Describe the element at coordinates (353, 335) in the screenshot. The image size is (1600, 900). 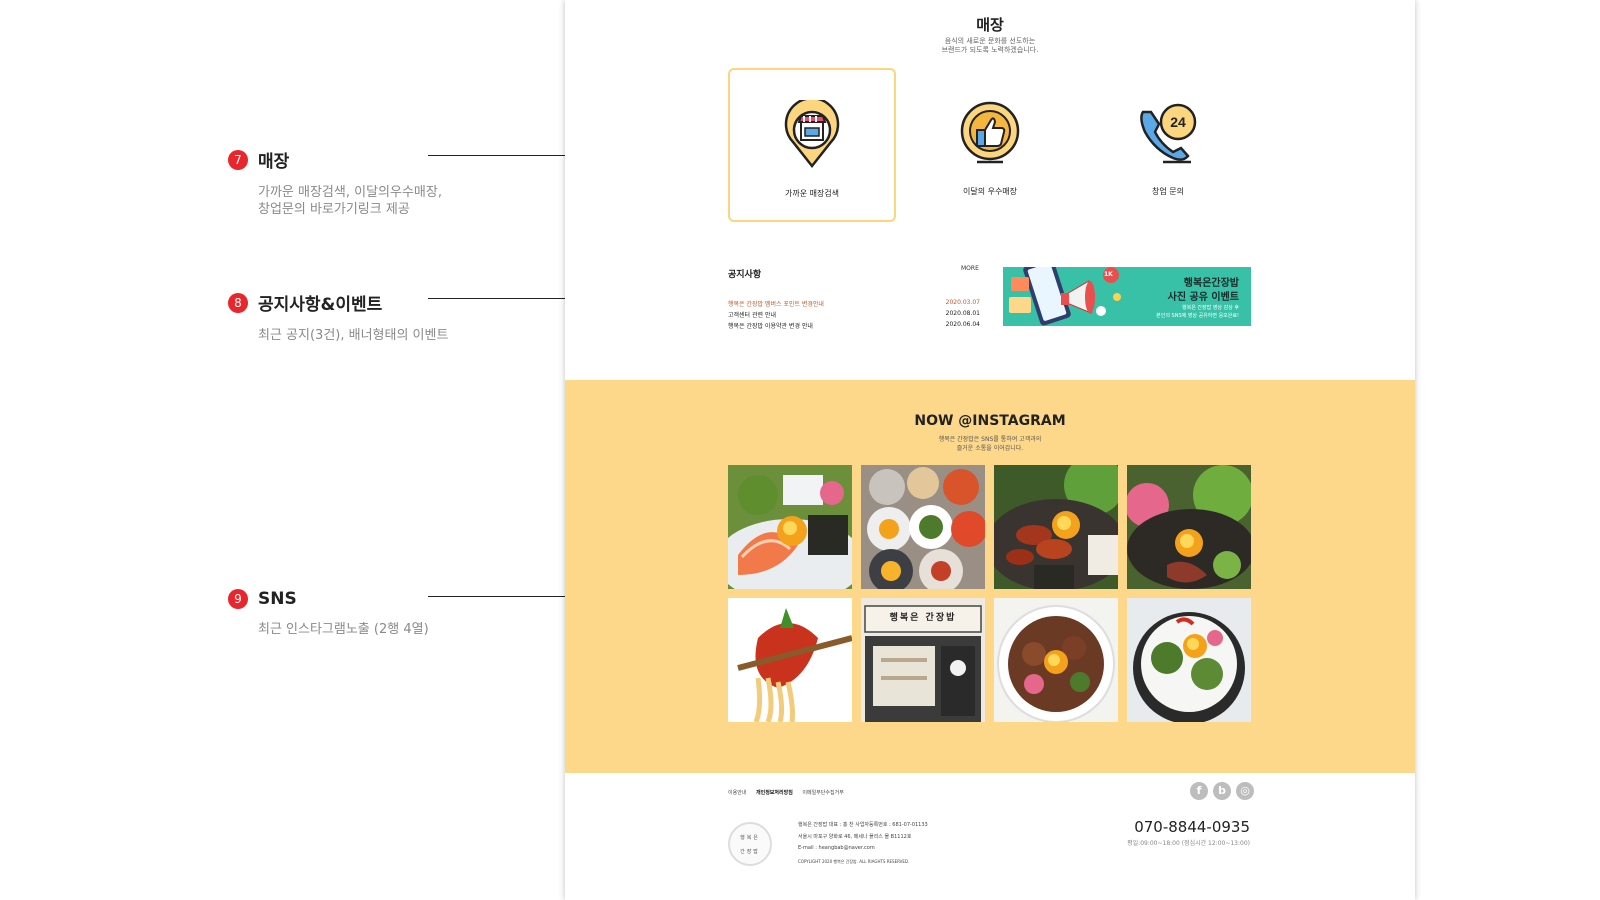
I see `annotation-desc: 최근 공지(3건), 배너형태의 이벤트` at that location.